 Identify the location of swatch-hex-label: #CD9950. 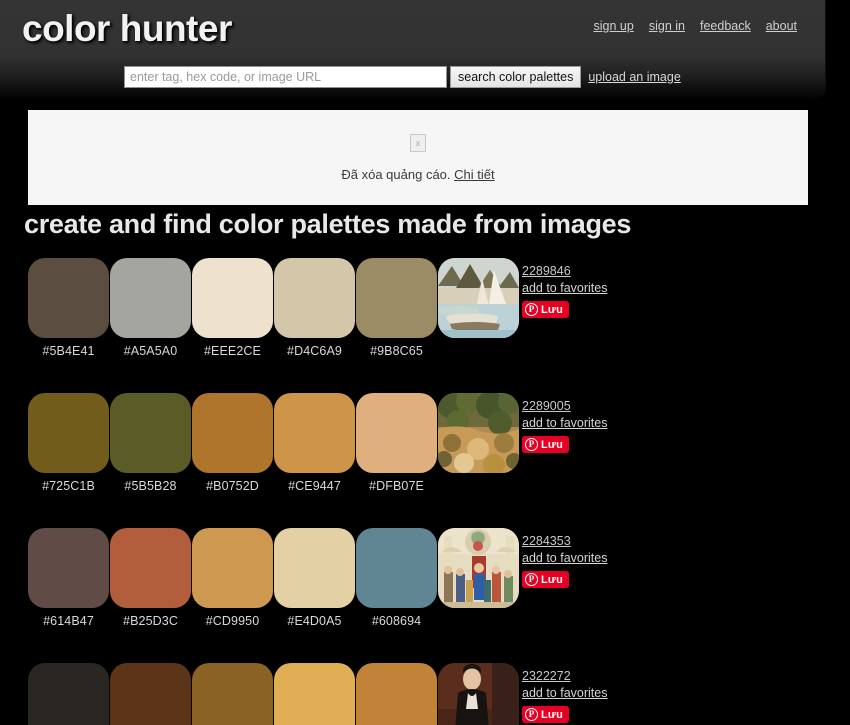
(232, 621).